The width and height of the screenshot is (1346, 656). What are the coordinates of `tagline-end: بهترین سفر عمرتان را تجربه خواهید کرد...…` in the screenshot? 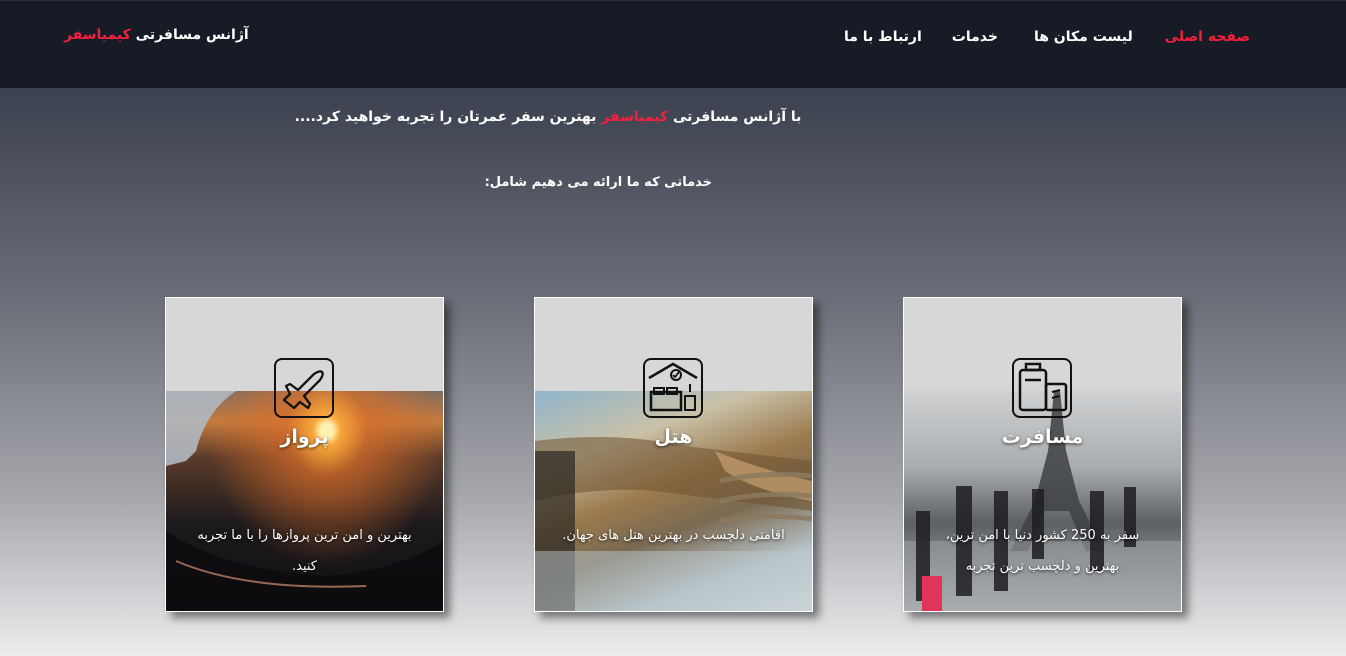 It's located at (445, 117).